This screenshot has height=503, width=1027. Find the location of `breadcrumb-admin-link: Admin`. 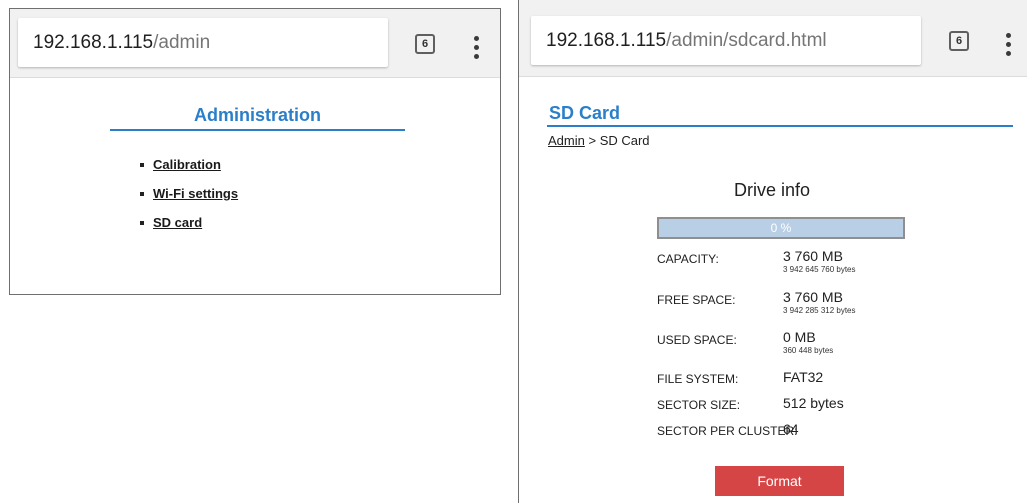

breadcrumb-admin-link: Admin is located at coordinates (566, 140).